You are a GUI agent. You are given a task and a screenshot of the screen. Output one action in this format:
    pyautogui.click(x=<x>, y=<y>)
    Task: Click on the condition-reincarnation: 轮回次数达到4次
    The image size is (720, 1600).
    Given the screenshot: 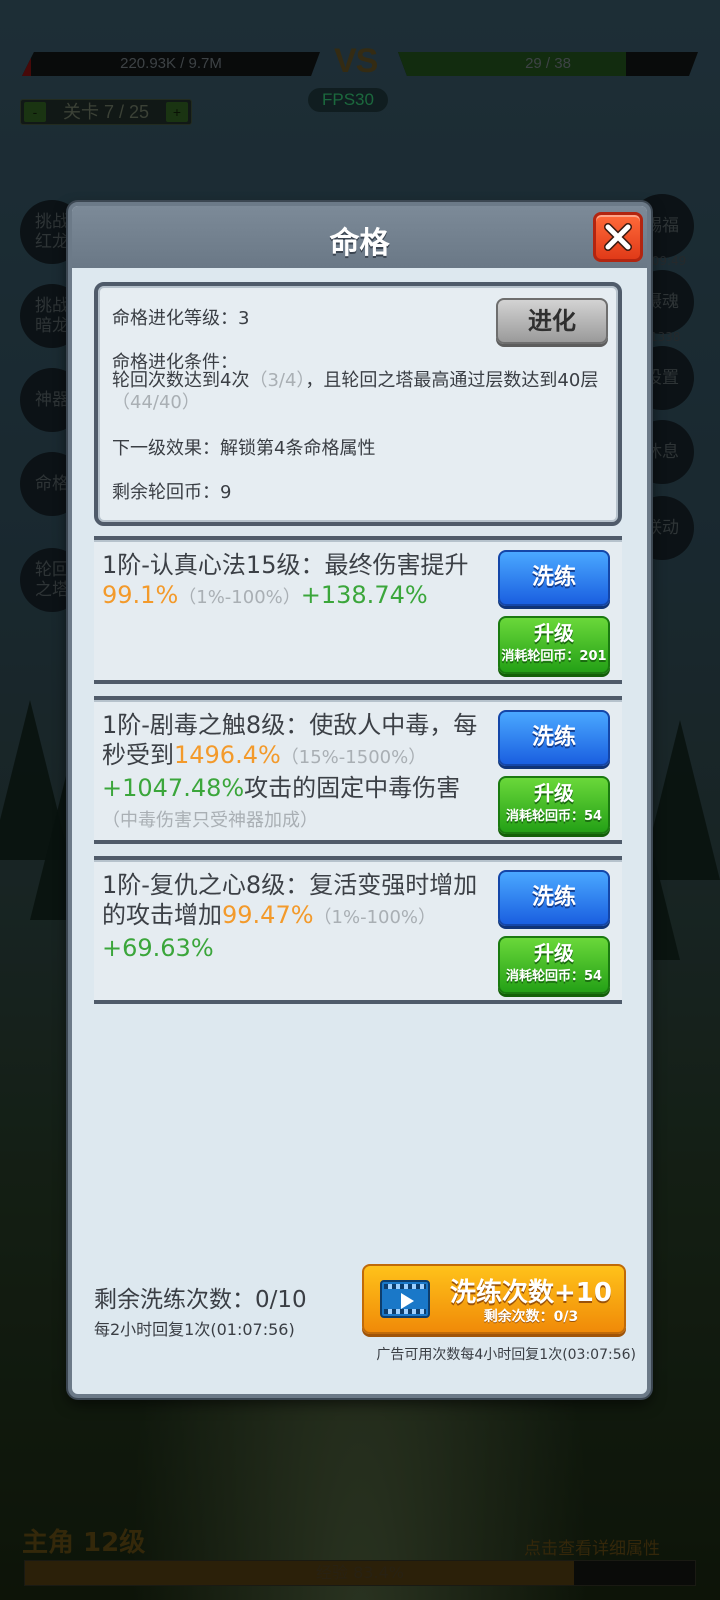 What is the action you would take?
    pyautogui.click(x=181, y=380)
    